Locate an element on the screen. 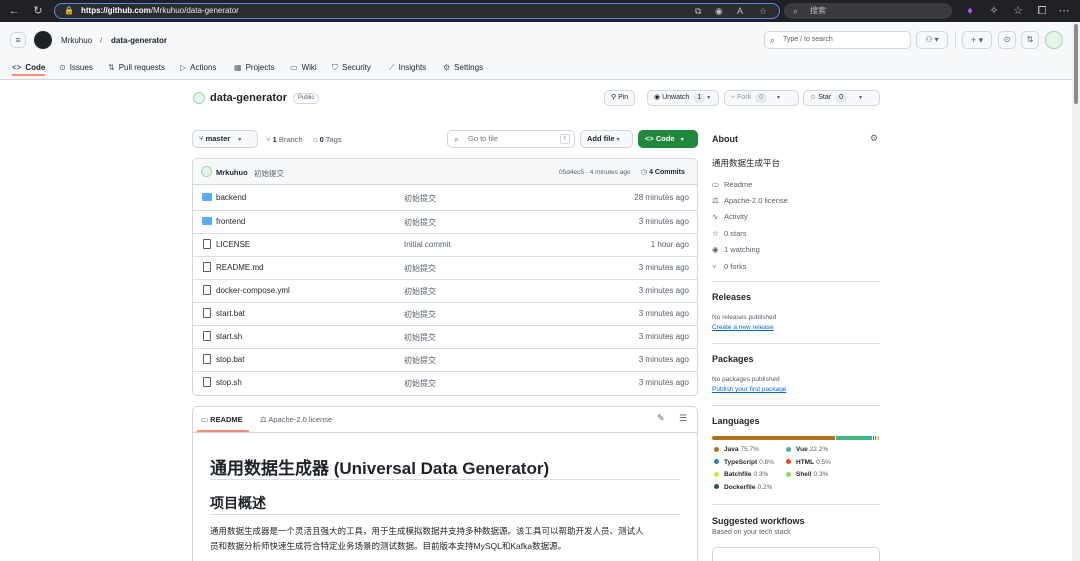 Image resolution: width=1080 pixels, height=561 pixels. tab-code: <> Code is located at coordinates (29, 68).